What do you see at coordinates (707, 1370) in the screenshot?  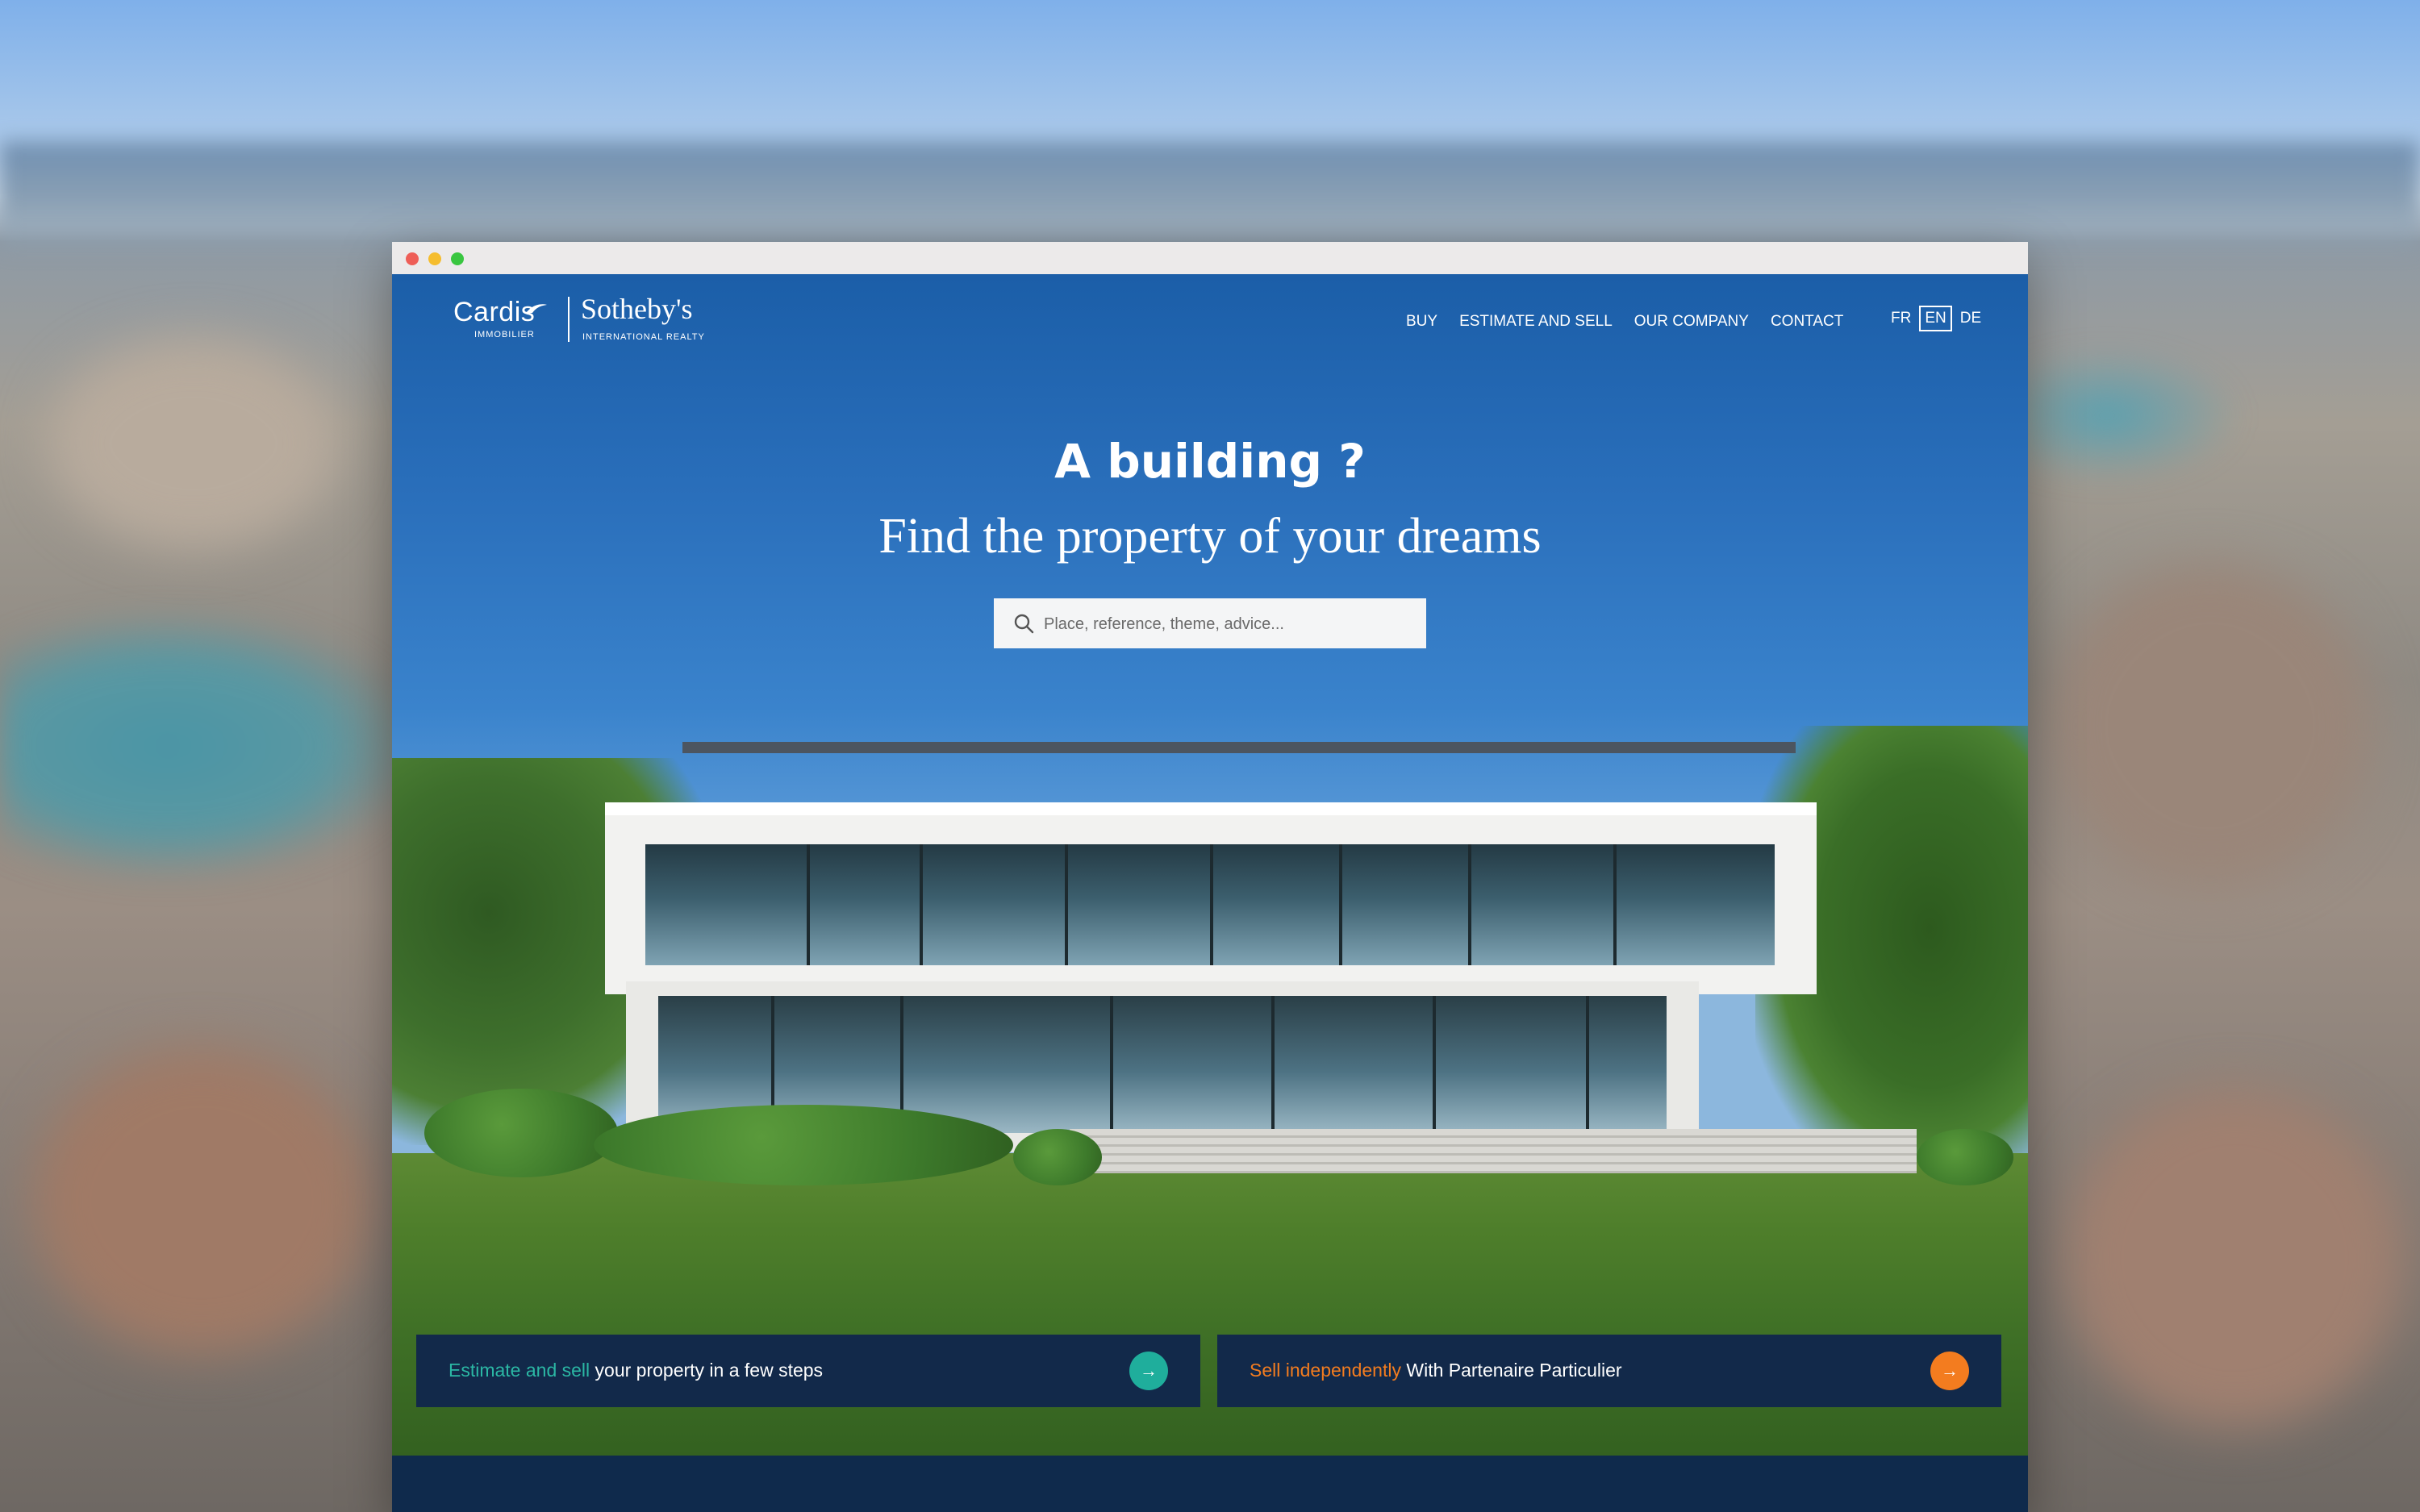 I see `estimate-sell-label: your property in a few steps` at bounding box center [707, 1370].